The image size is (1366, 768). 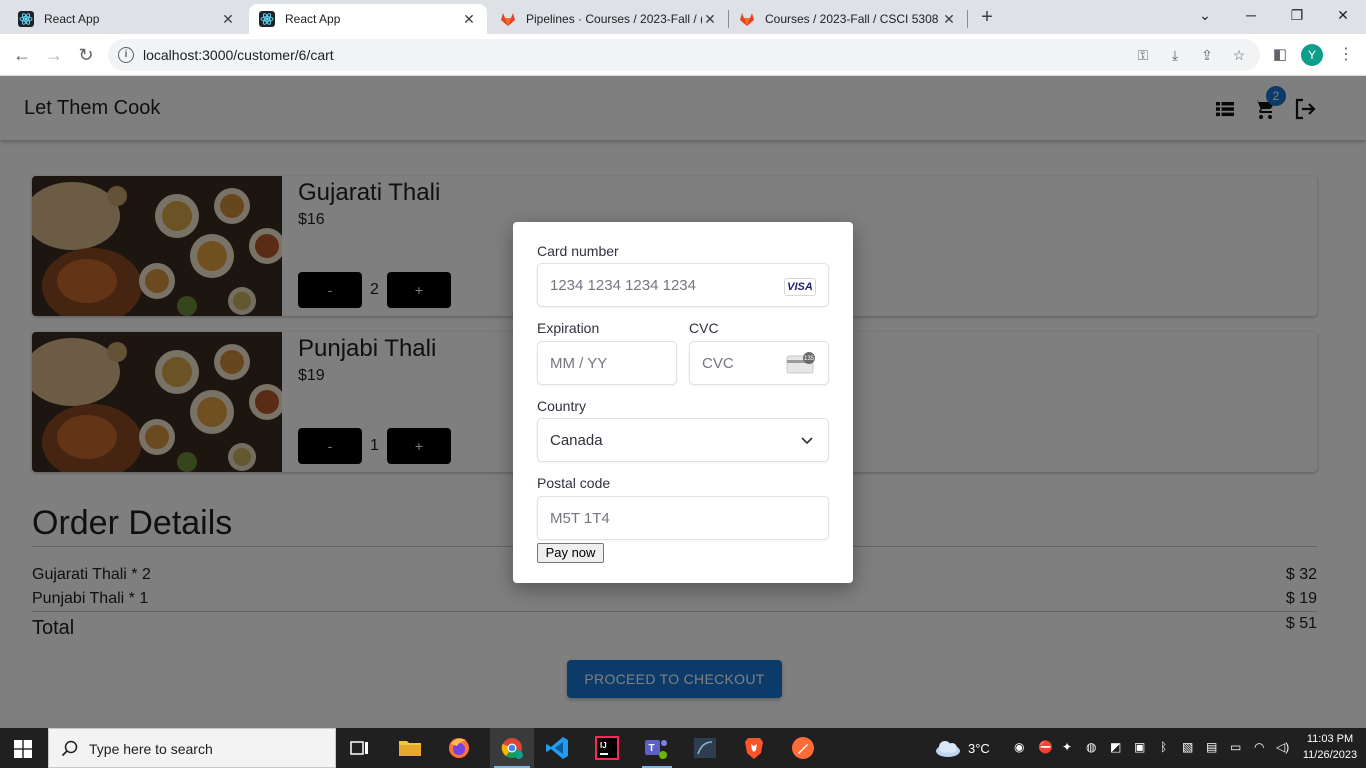 What do you see at coordinates (1343, 15) in the screenshot?
I see `close-window-button: ✕` at bounding box center [1343, 15].